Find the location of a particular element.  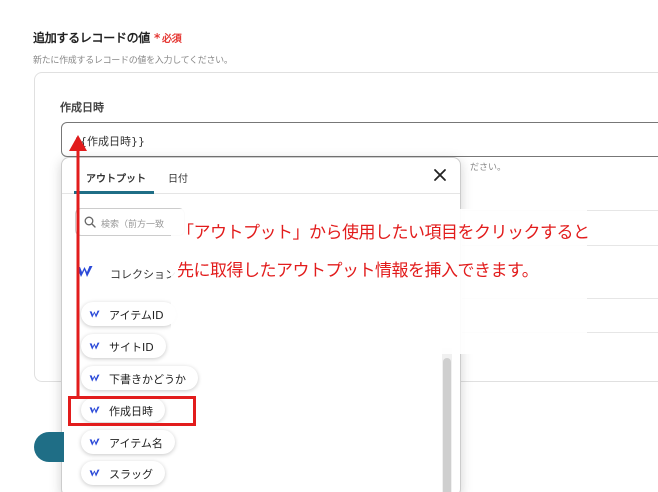

field-label-created-at: 作成日時 is located at coordinates (82, 107).